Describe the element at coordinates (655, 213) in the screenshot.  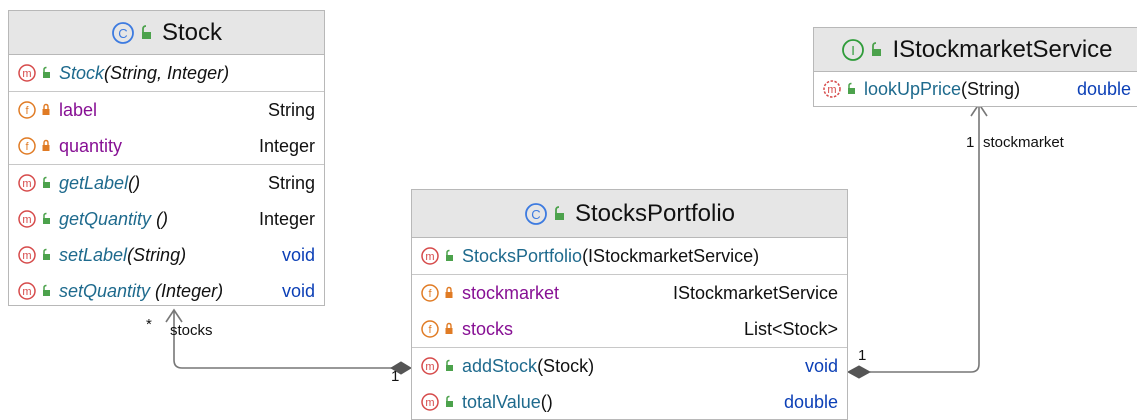
I see `class-name-stocksportfolio: StocksPortfolio` at that location.